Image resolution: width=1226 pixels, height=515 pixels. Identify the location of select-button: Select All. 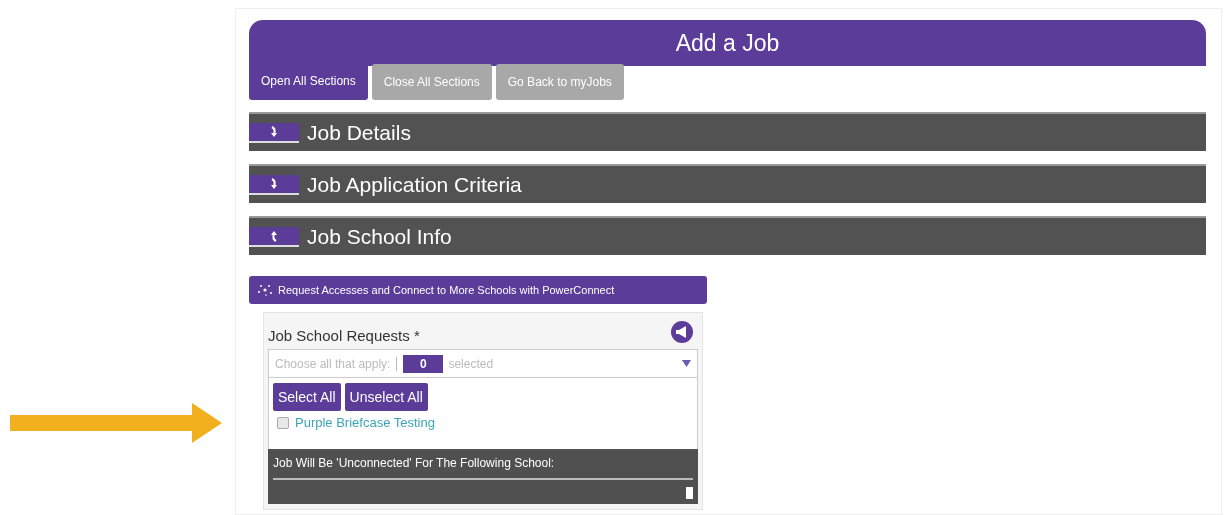
(307, 397).